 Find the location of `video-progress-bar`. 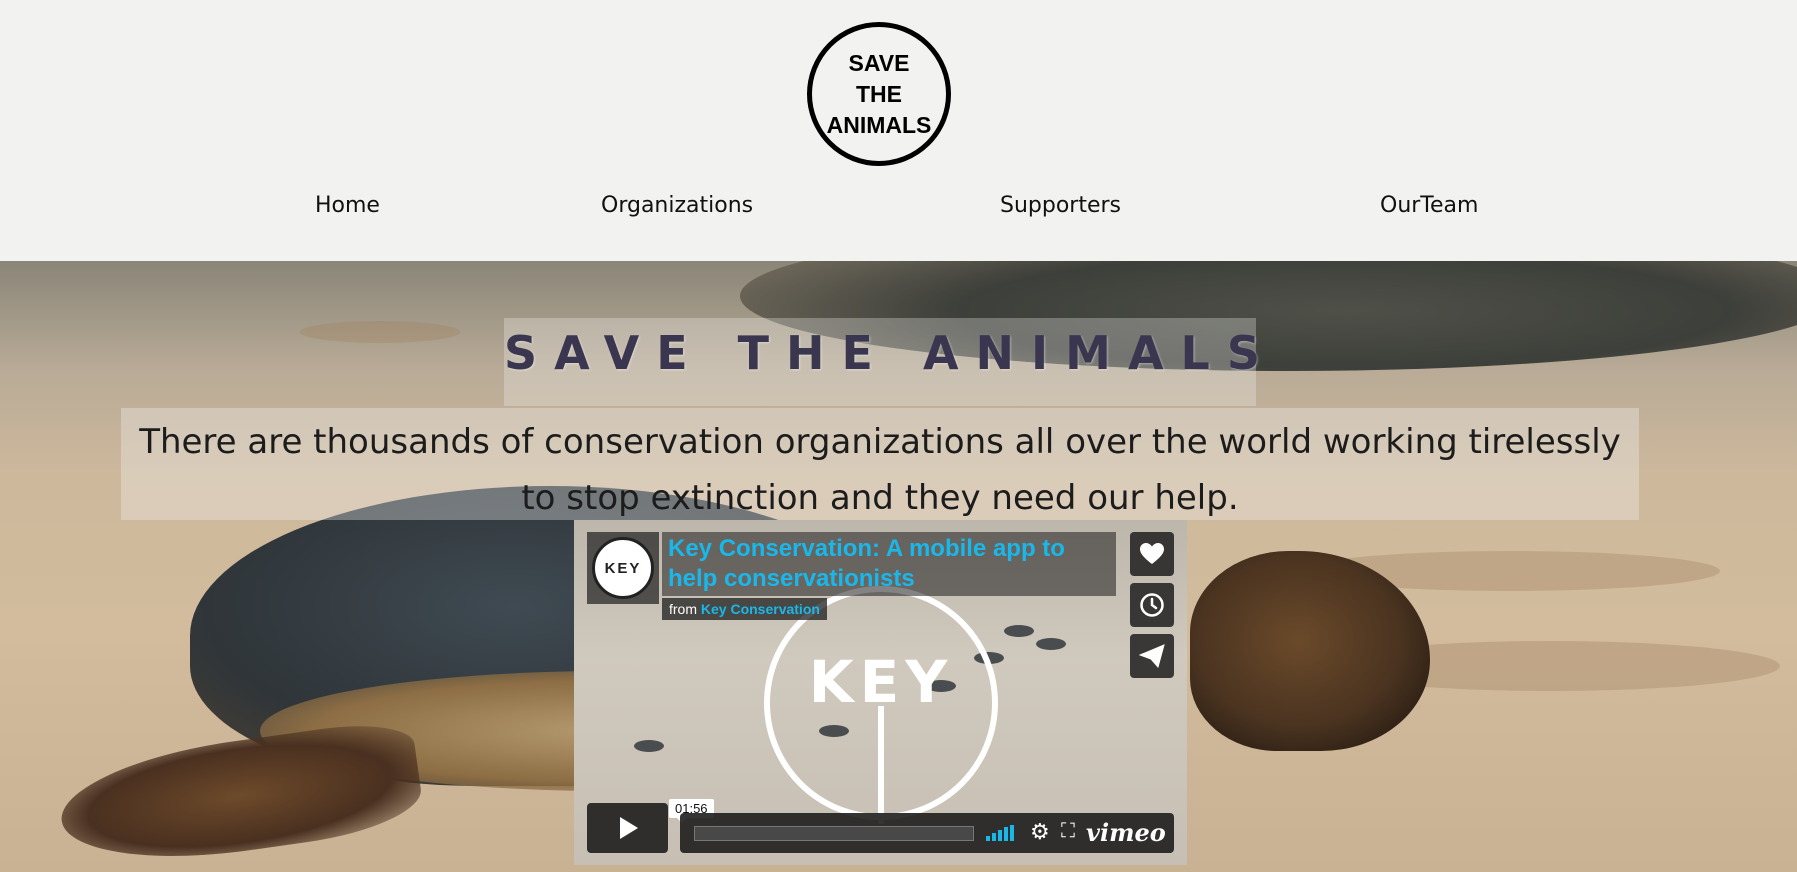

video-progress-bar is located at coordinates (834, 833).